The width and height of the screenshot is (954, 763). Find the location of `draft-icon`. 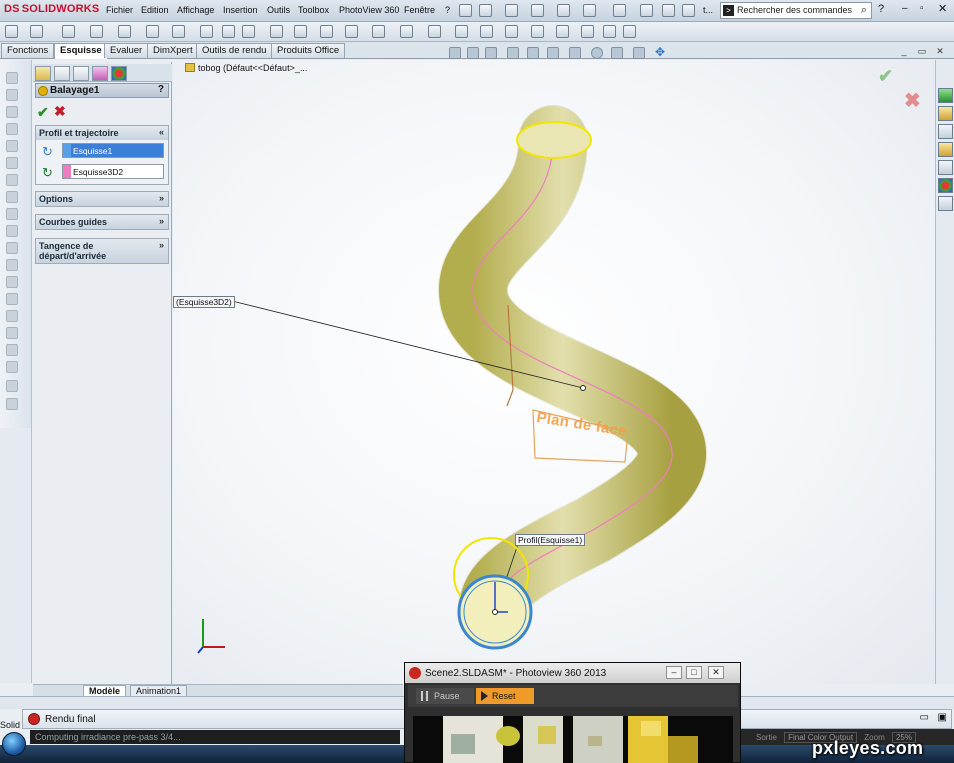

draft-icon is located at coordinates (12, 248).